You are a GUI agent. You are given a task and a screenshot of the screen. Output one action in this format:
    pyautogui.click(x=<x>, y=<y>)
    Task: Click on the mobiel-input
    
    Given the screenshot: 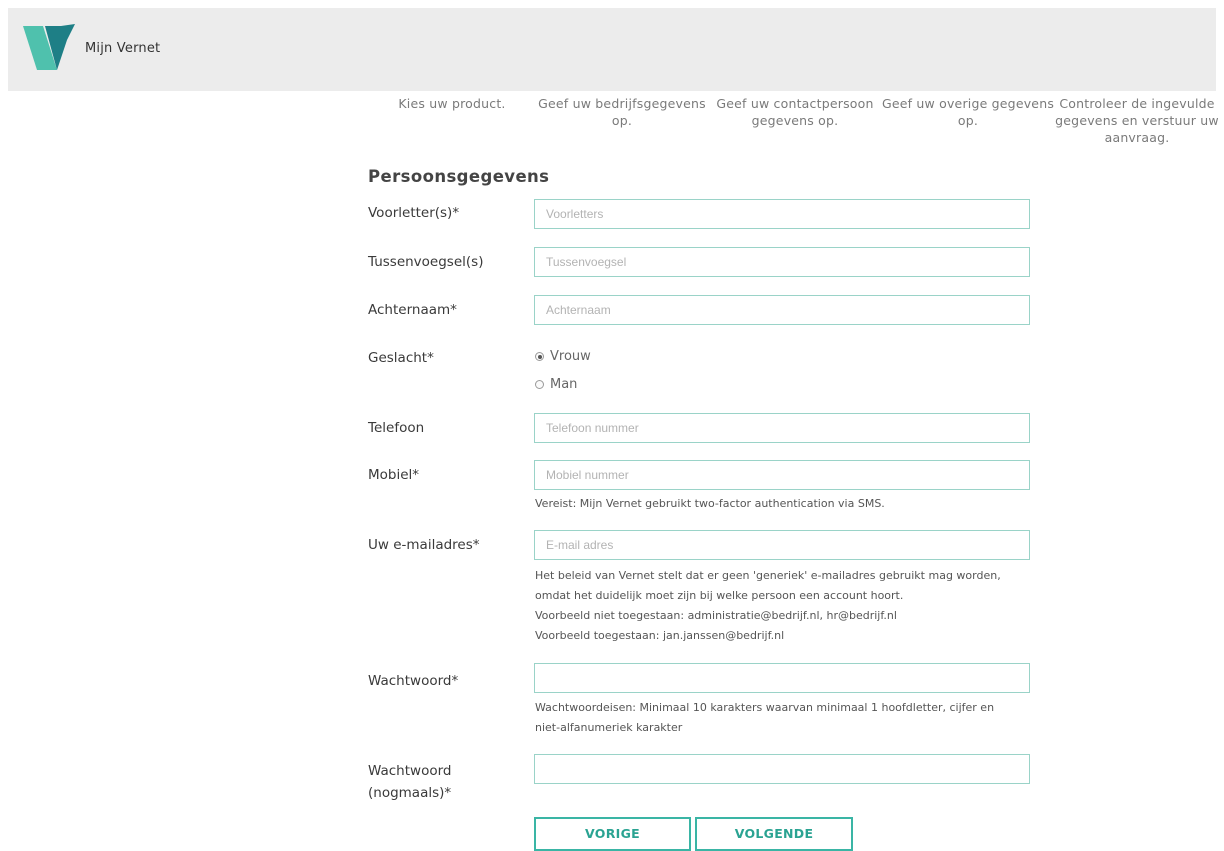 What is the action you would take?
    pyautogui.click(x=782, y=475)
    